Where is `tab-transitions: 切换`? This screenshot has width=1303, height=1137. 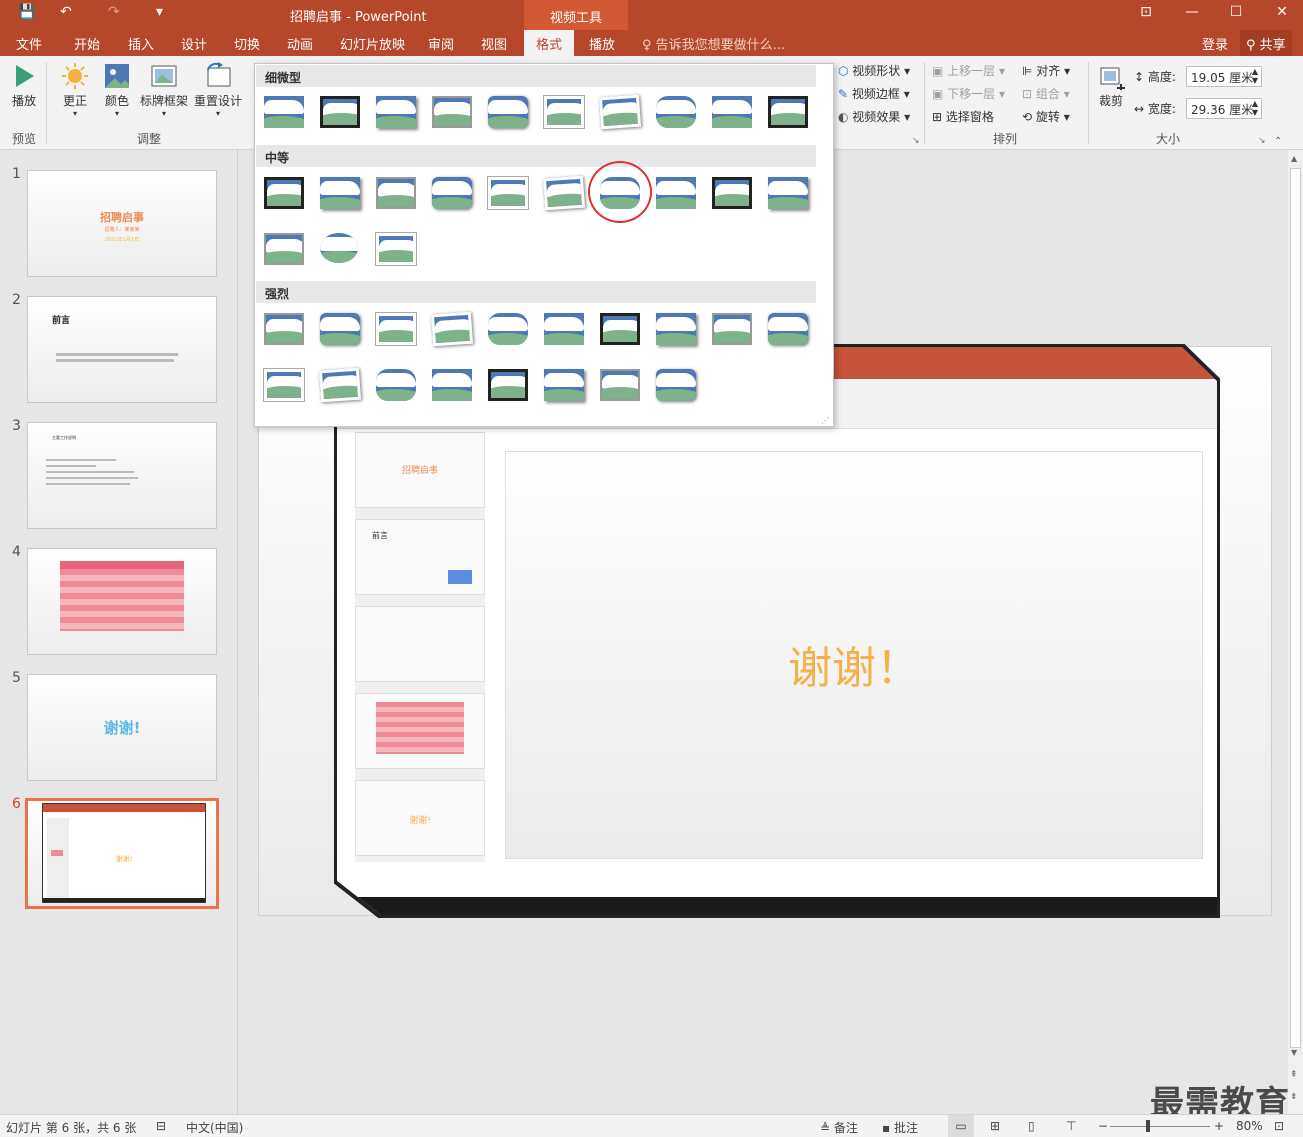 tab-transitions: 切换 is located at coordinates (247, 43).